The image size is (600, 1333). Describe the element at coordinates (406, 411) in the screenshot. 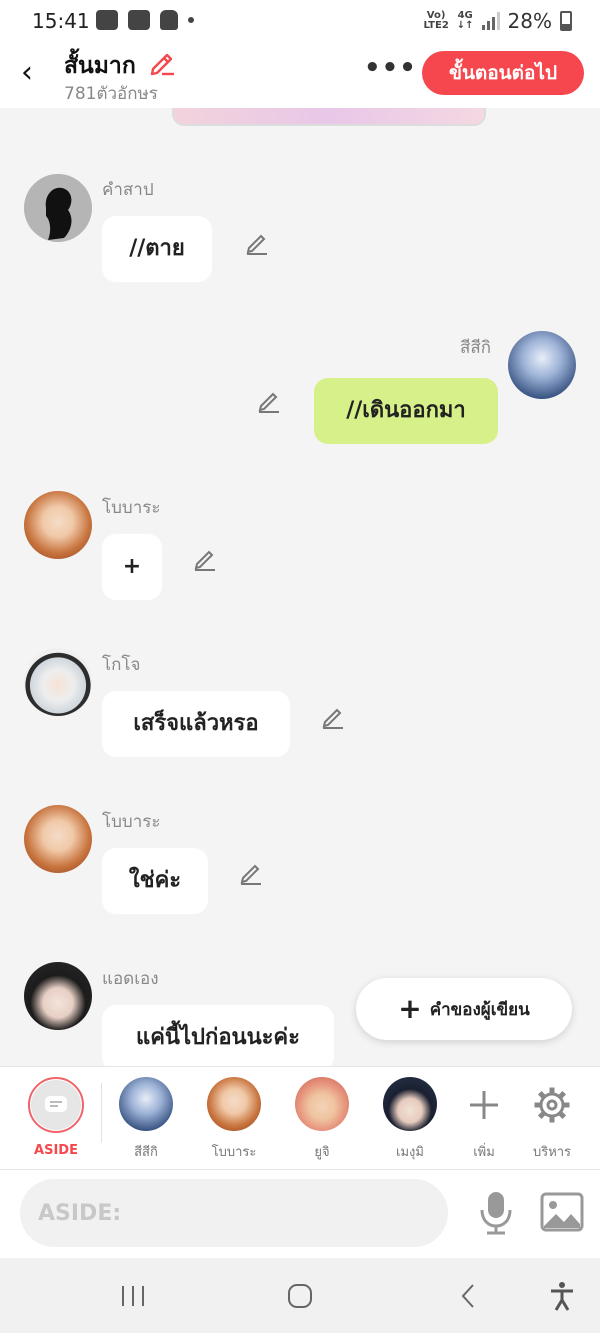

I see `message-bubble: //เดินออกมา` at that location.